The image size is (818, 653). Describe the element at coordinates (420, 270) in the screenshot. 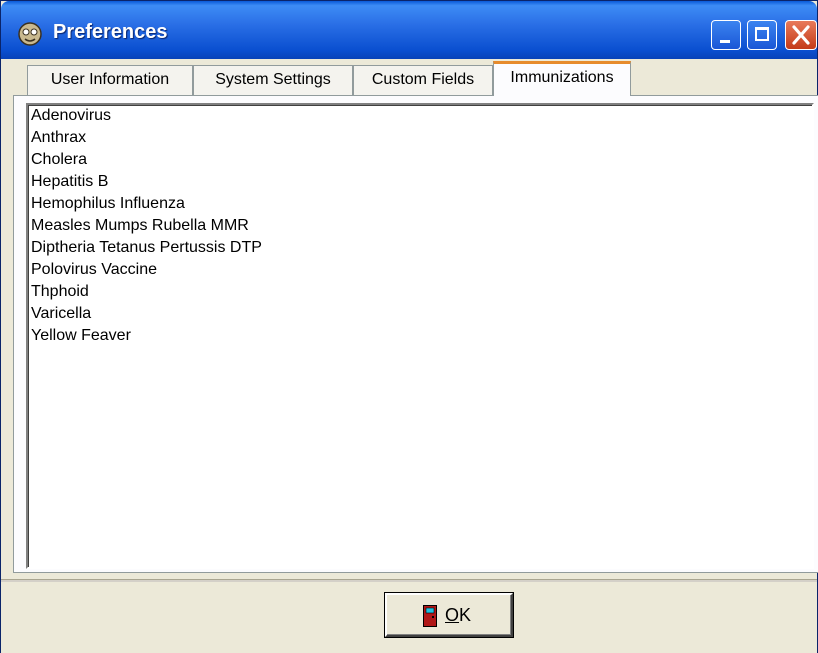

I see `list-item: Polovirus Vaccine` at that location.